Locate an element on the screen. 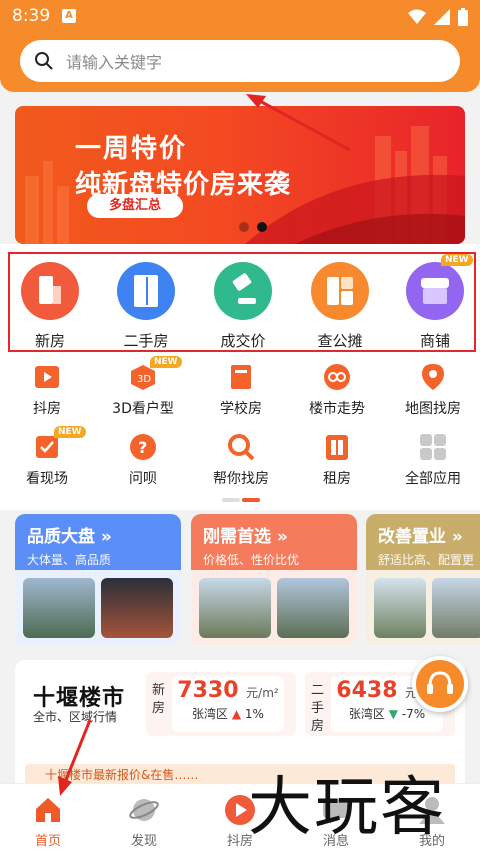  promo-header: 品质大盘 » 大体量、高品质 is located at coordinates (98, 542).